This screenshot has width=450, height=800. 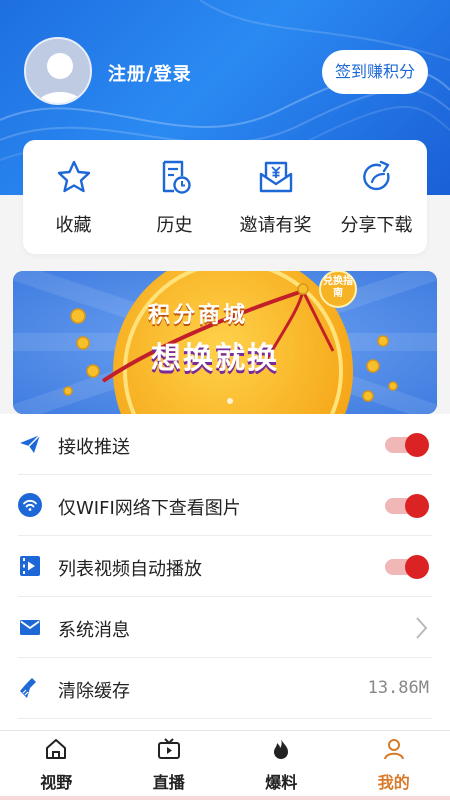 I want to click on wifi-images-toggle, so click(x=407, y=506).